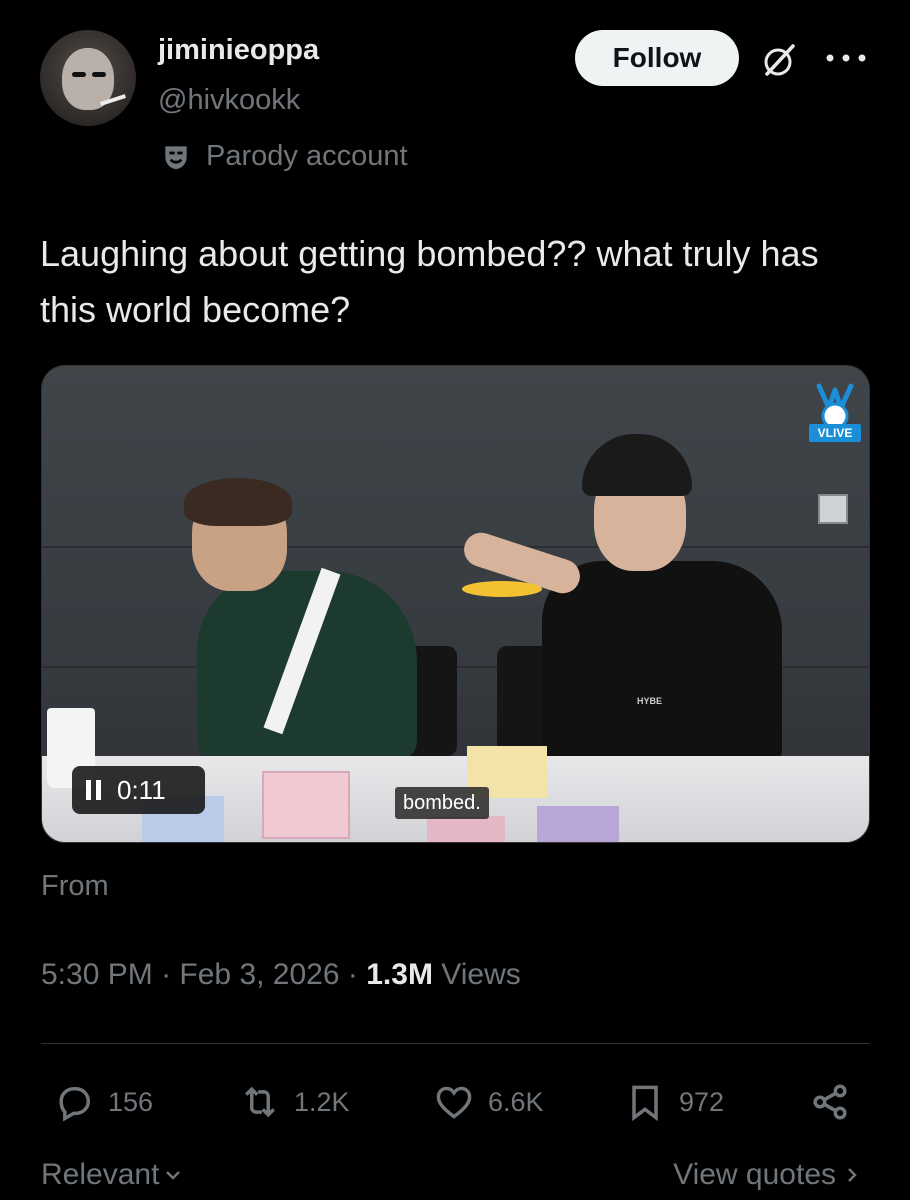  I want to click on grok-icon, so click(779, 60).